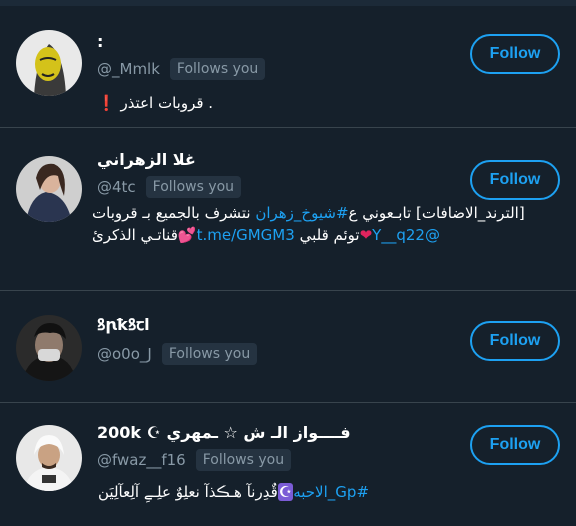  I want to click on username: @_Mmlk, so click(128, 69).